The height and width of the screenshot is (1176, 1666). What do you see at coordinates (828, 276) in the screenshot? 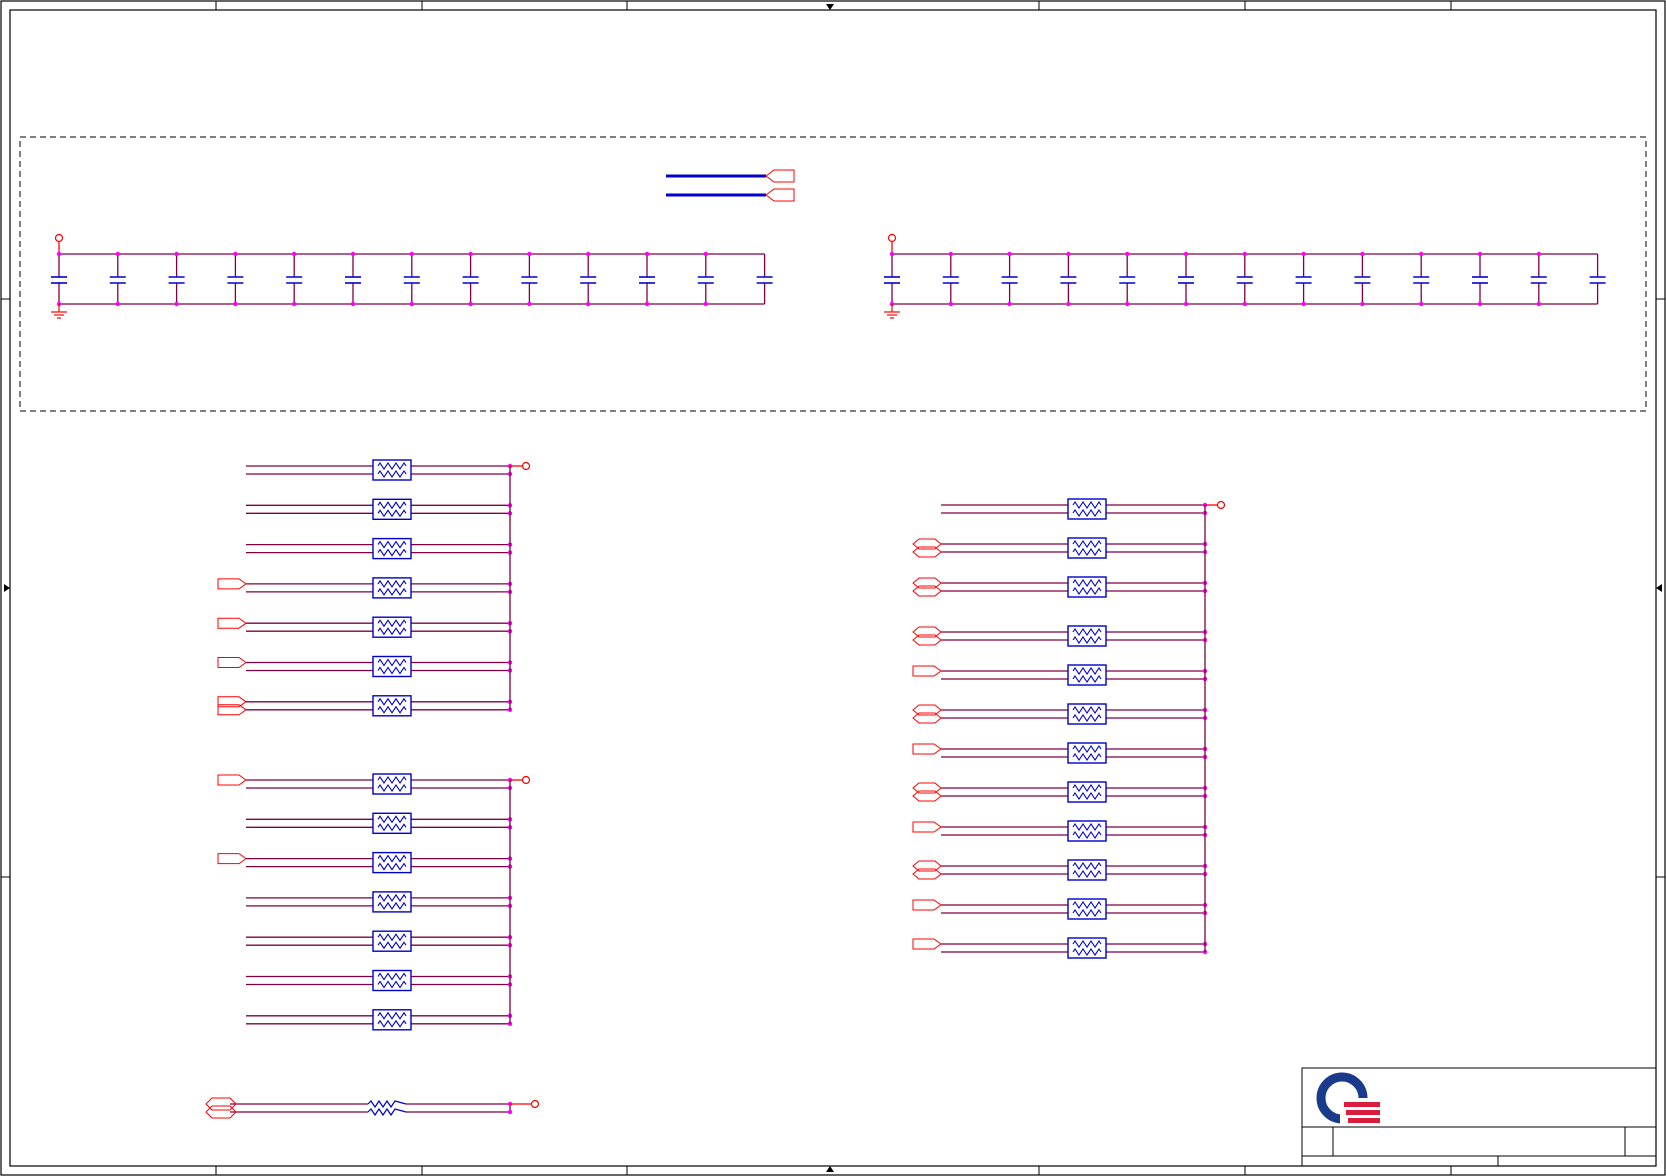
I see `capacitor-rows` at bounding box center [828, 276].